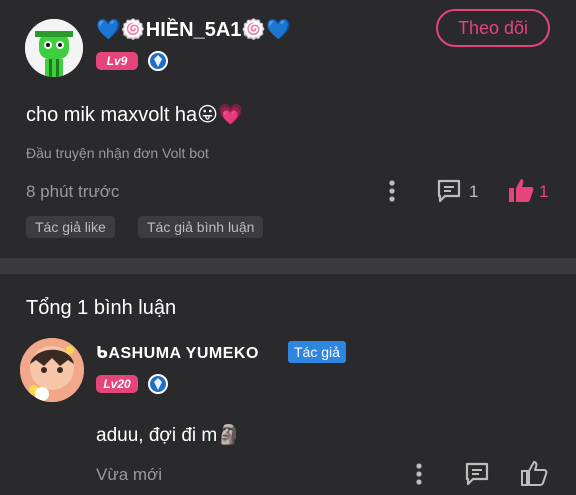 This screenshot has width=576, height=495. What do you see at coordinates (73, 191) in the screenshot?
I see `post-time: 8 phút trước` at bounding box center [73, 191].